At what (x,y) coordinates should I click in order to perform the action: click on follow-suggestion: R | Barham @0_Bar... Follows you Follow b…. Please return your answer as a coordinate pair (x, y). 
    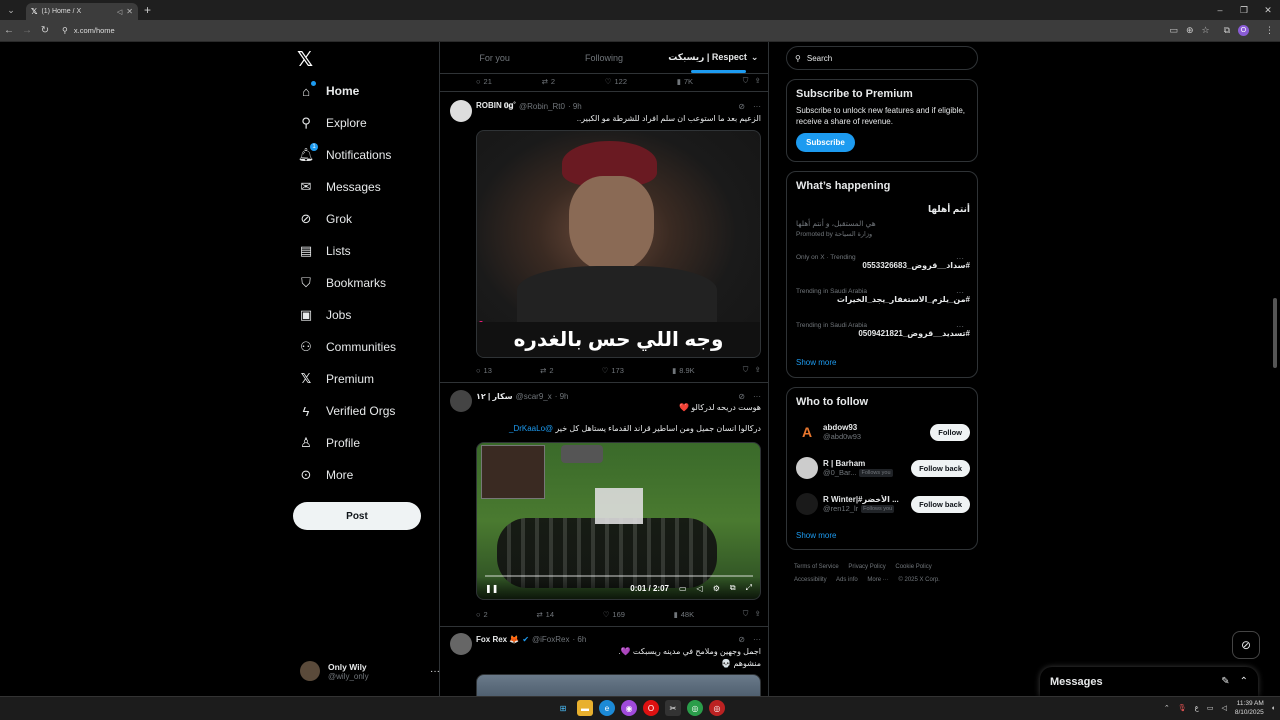
    Looking at the image, I should click on (883, 468).